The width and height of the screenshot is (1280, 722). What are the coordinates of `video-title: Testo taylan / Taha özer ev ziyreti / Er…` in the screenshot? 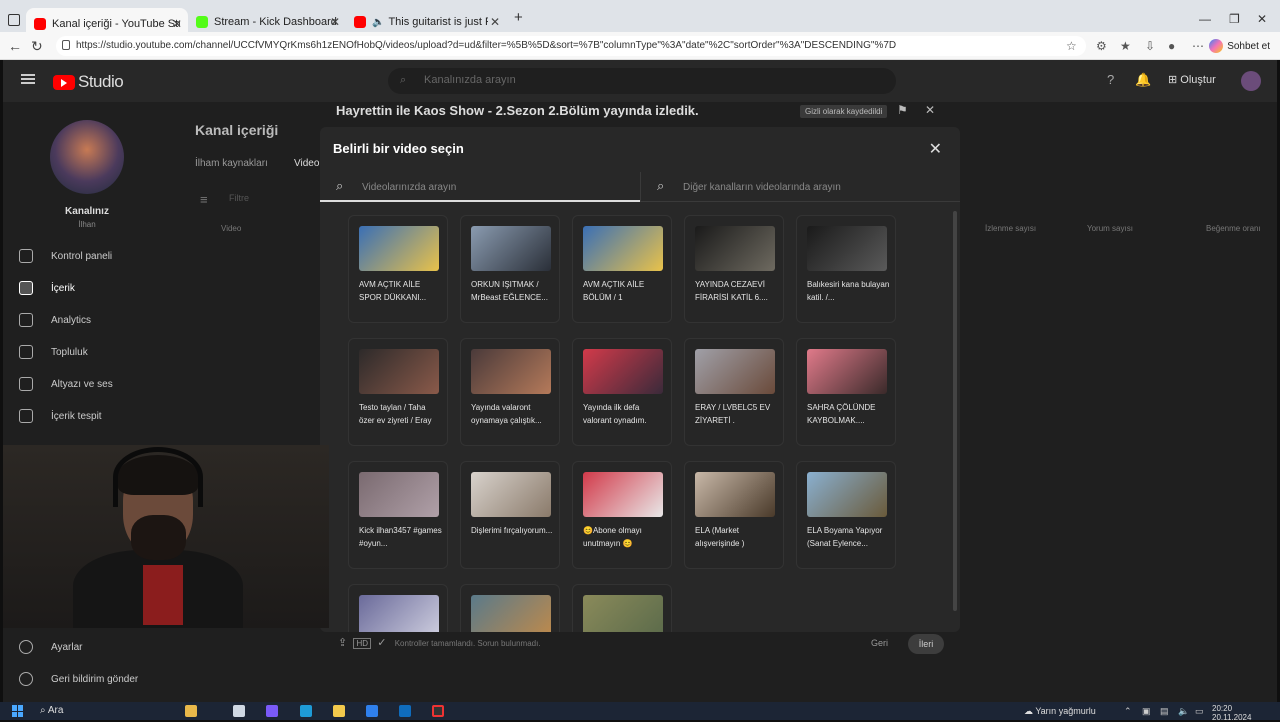 It's located at (395, 414).